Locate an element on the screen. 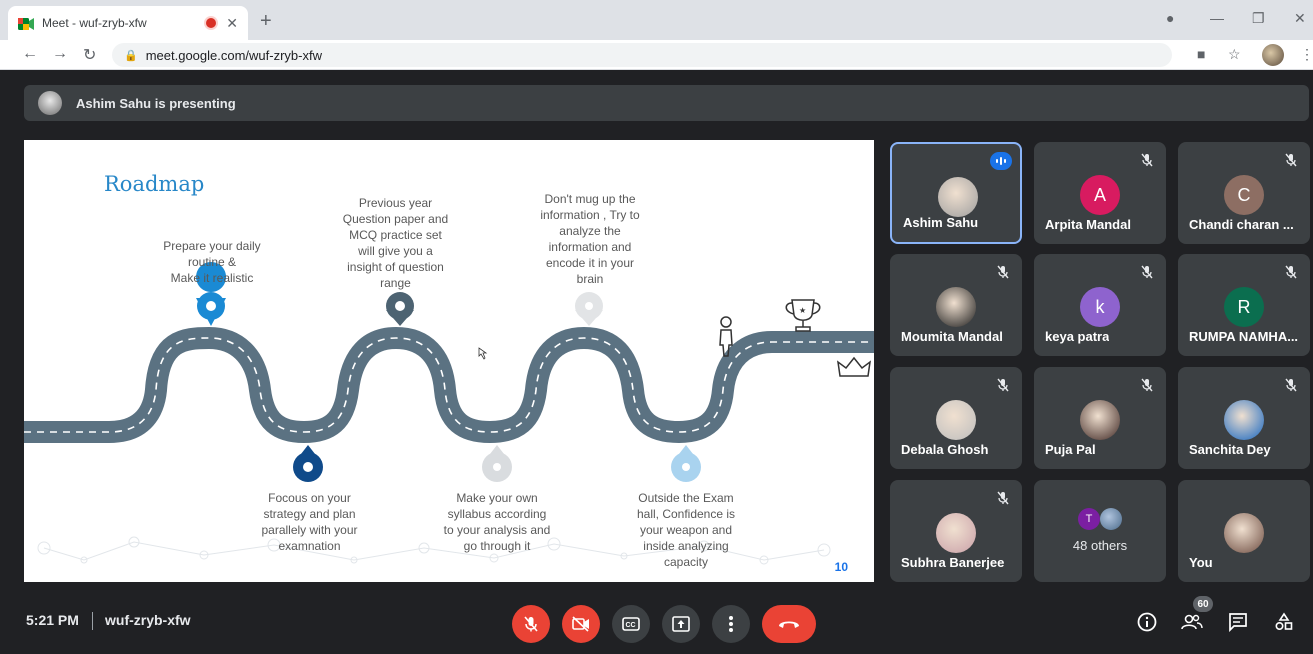  info-icon is located at coordinates (1147, 622).